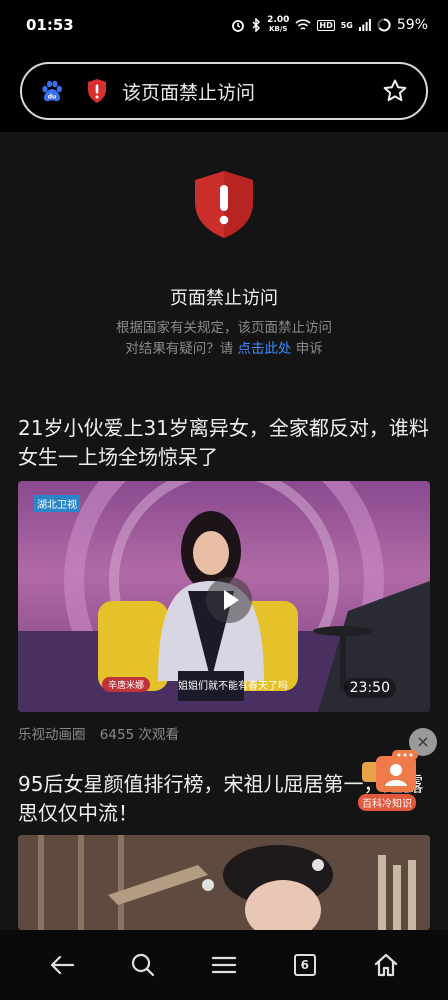 The image size is (448, 1000). Describe the element at coordinates (52, 735) in the screenshot. I see `article-source: 乐视动画圈` at that location.